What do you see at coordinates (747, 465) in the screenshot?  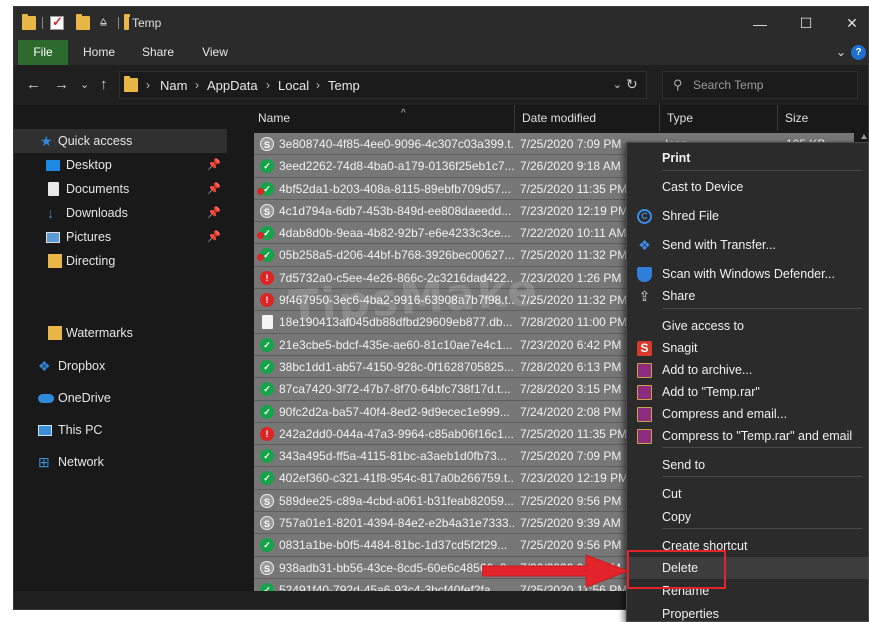 I see `menu-item-send-to: Send to` at bounding box center [747, 465].